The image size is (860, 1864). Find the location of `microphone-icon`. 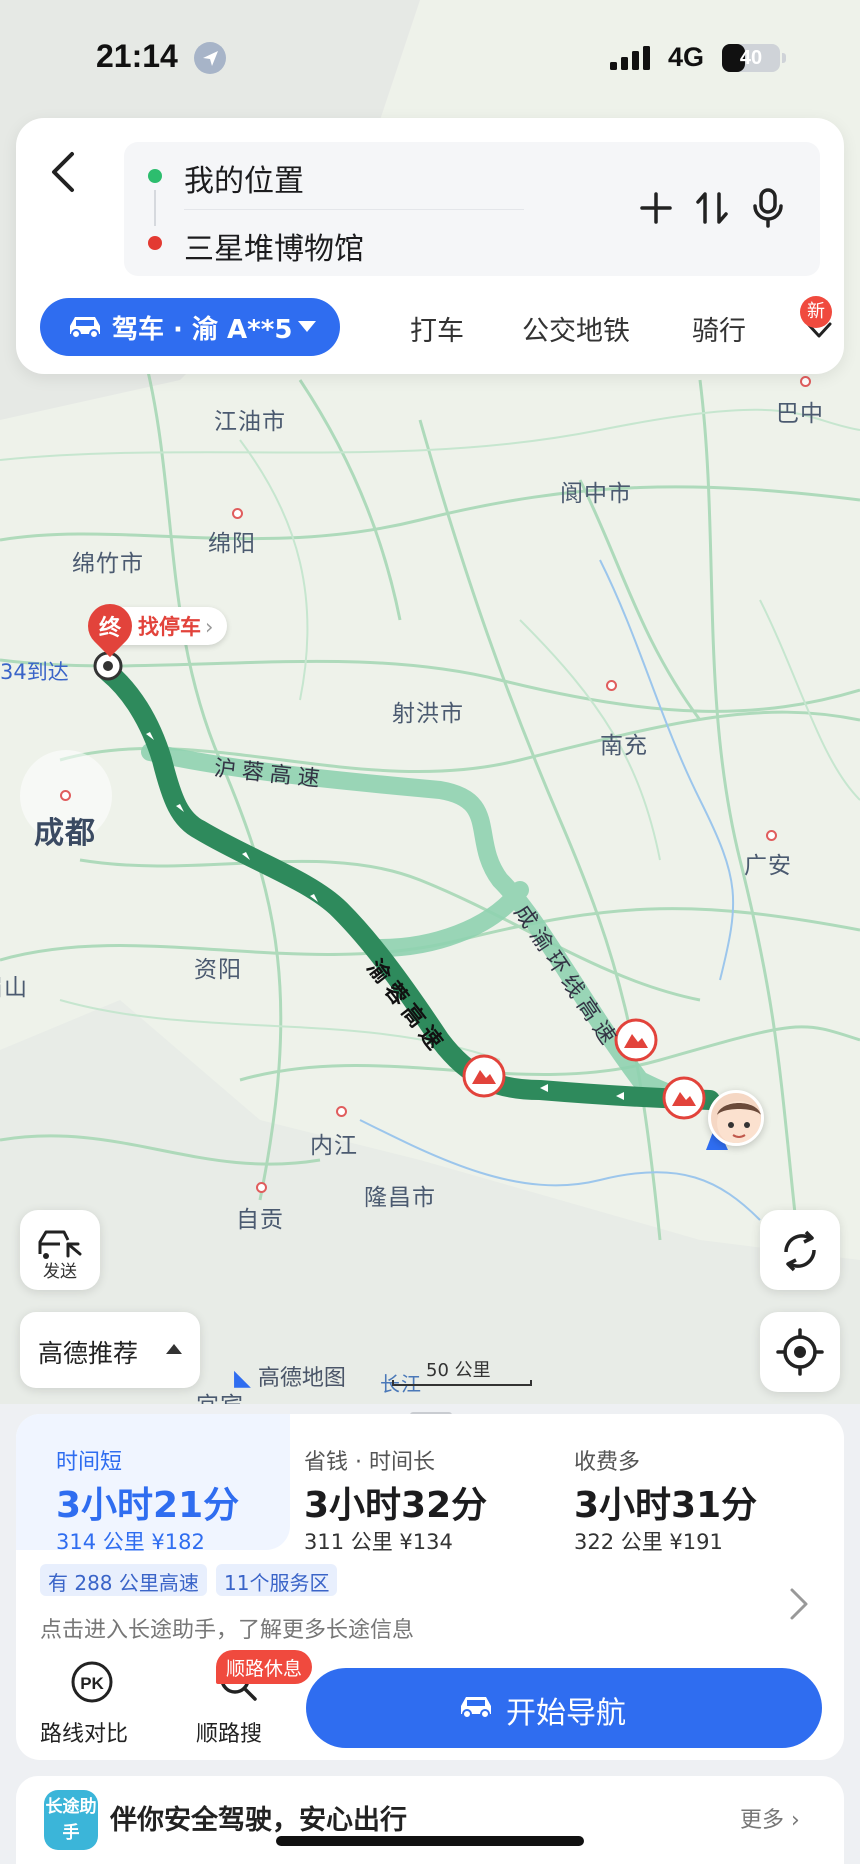

microphone-icon is located at coordinates (768, 208).